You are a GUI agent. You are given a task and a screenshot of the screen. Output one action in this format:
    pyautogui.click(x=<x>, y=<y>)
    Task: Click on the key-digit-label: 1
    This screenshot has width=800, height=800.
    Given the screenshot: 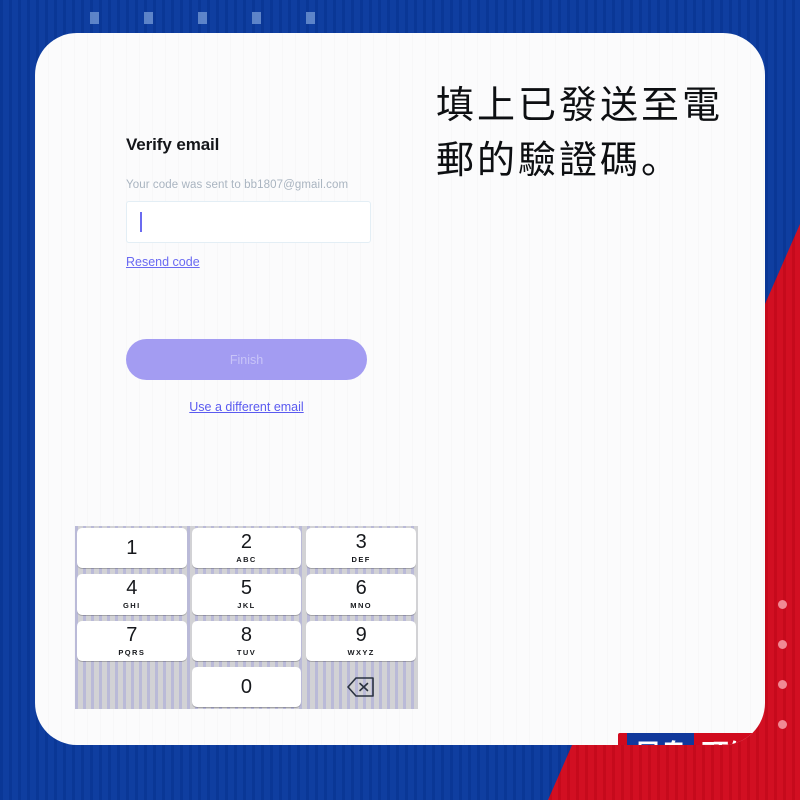 What is the action you would take?
    pyautogui.click(x=132, y=548)
    